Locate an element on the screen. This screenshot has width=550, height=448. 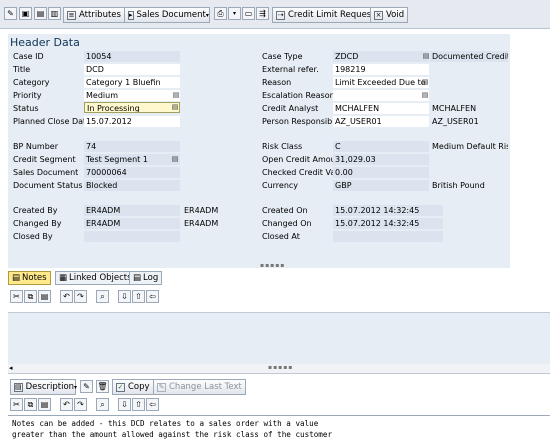
planned-close-date-field: 15.07.2012 is located at coordinates (132, 121).